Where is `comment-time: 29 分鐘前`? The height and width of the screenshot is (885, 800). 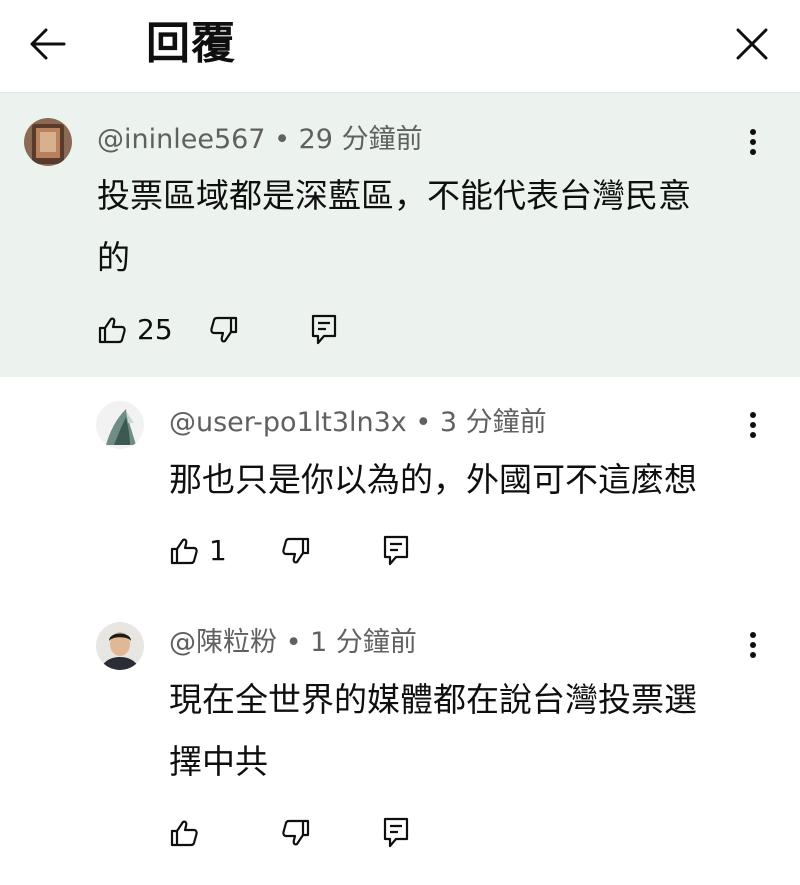
comment-time: 29 分鐘前 is located at coordinates (360, 139).